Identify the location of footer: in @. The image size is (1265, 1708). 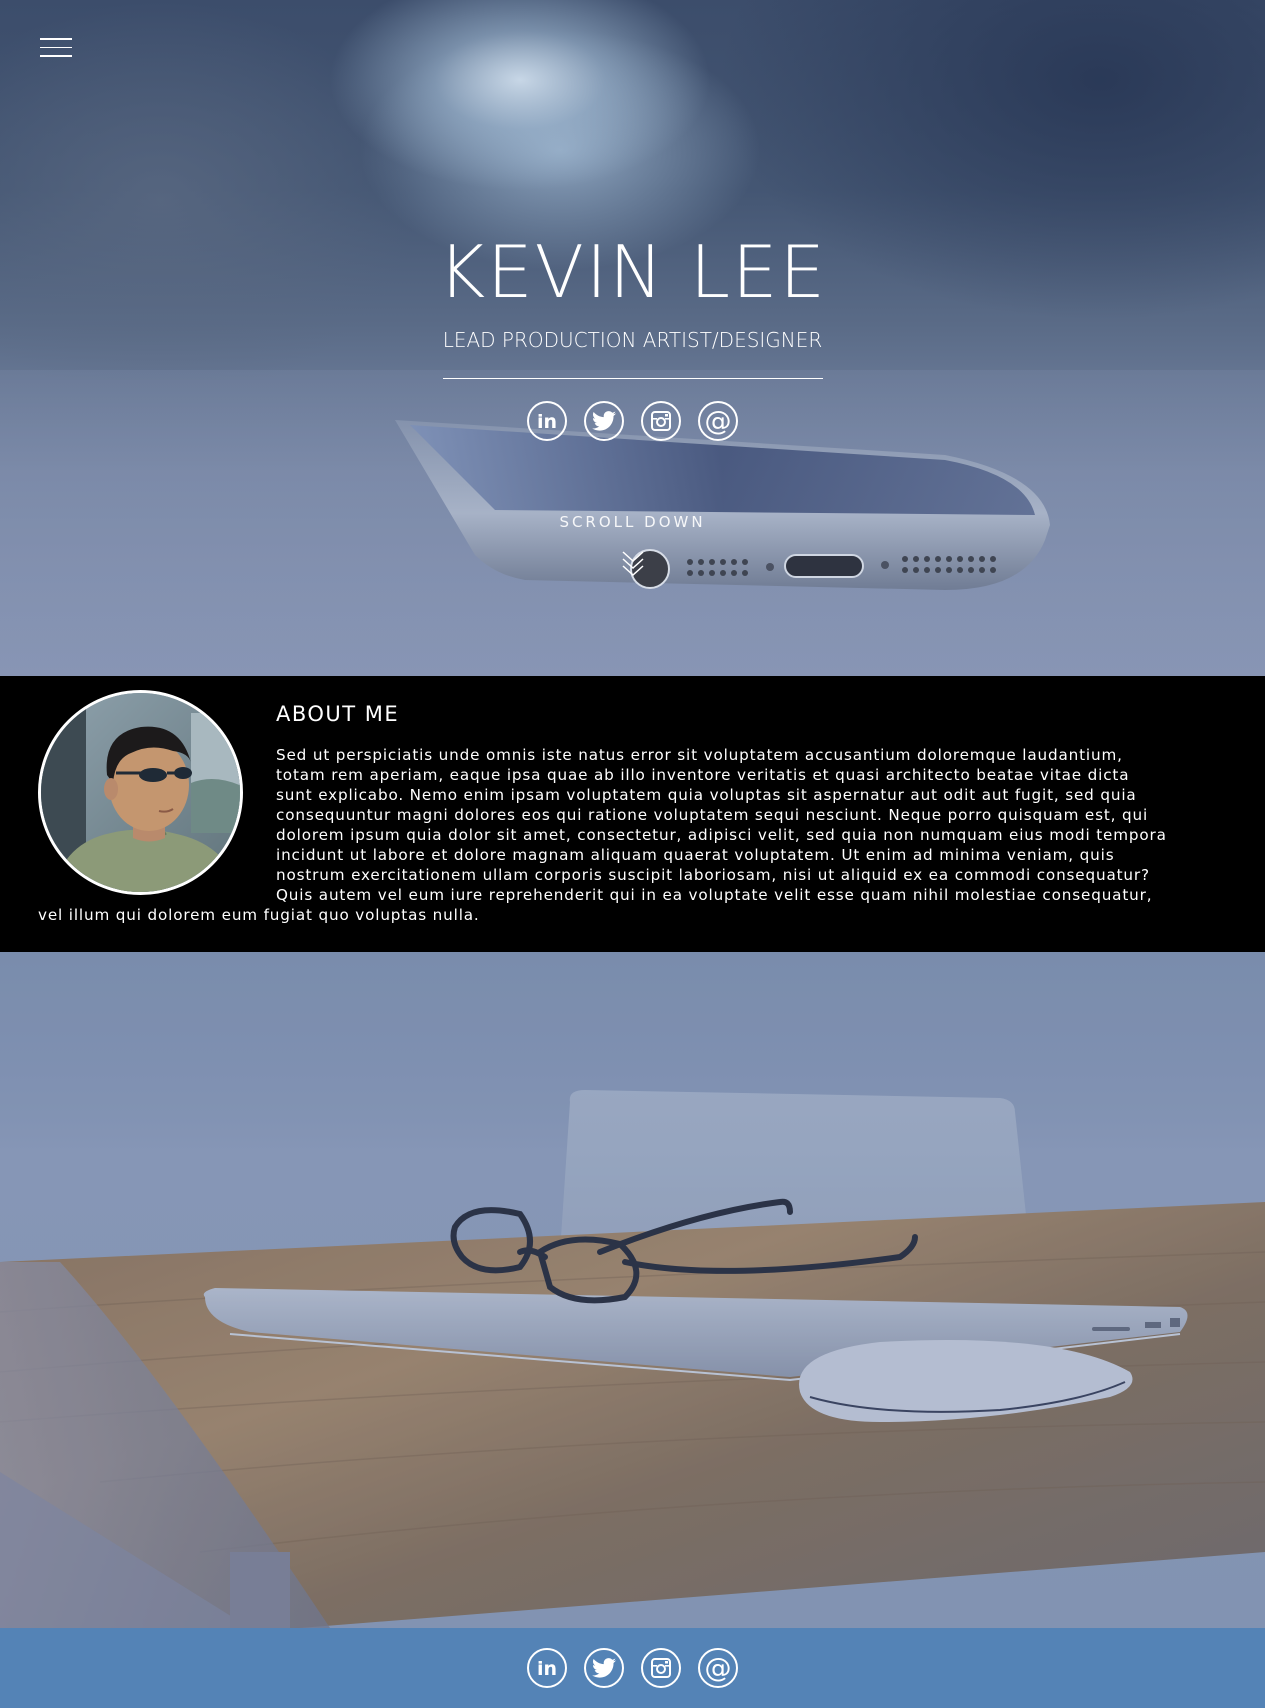
(632, 1668).